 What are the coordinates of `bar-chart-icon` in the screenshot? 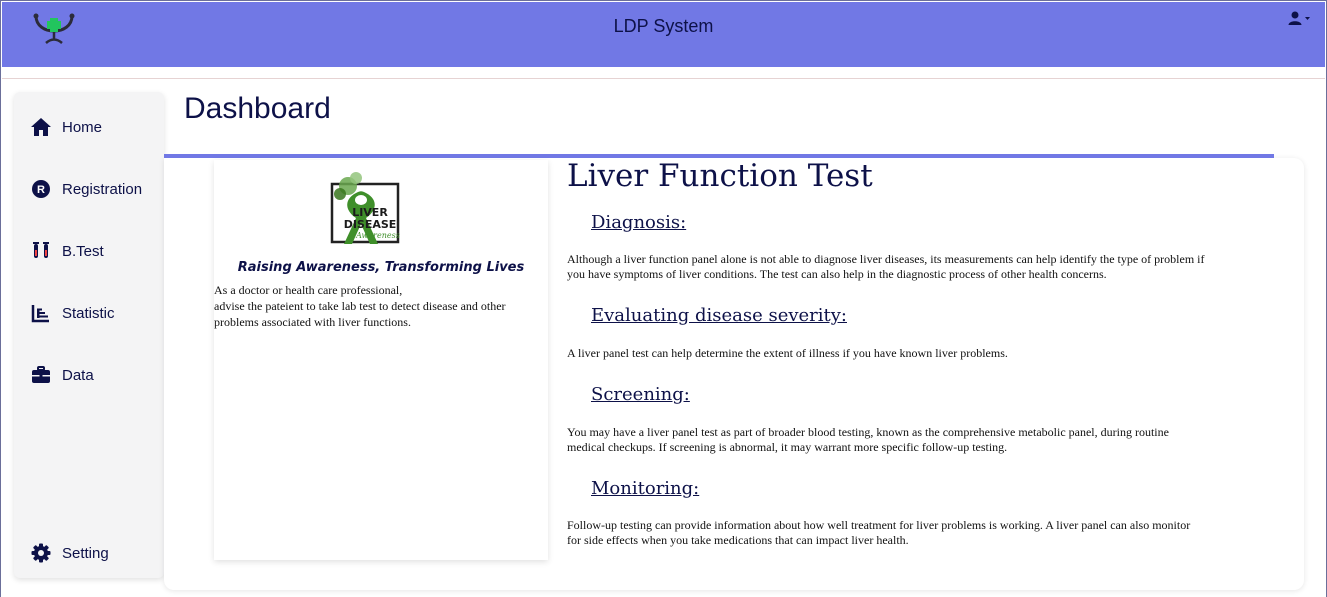 It's located at (41, 313).